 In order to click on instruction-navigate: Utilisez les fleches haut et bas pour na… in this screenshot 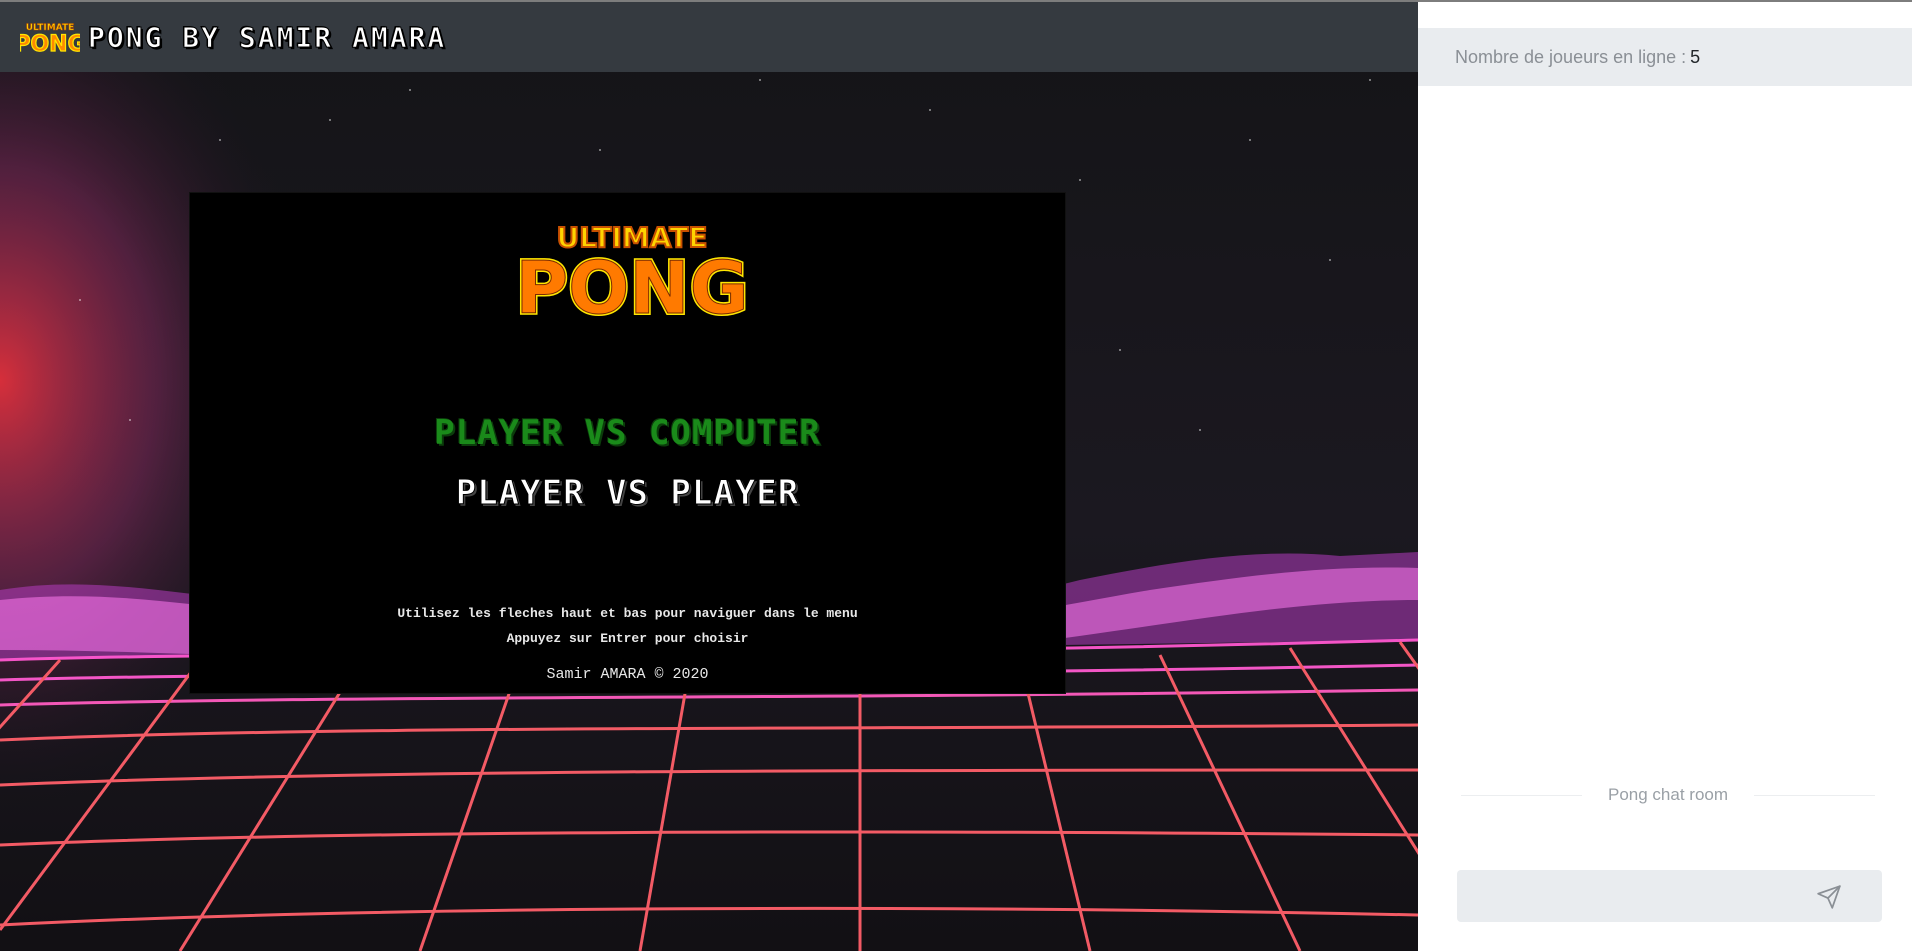, I will do `click(627, 613)`.